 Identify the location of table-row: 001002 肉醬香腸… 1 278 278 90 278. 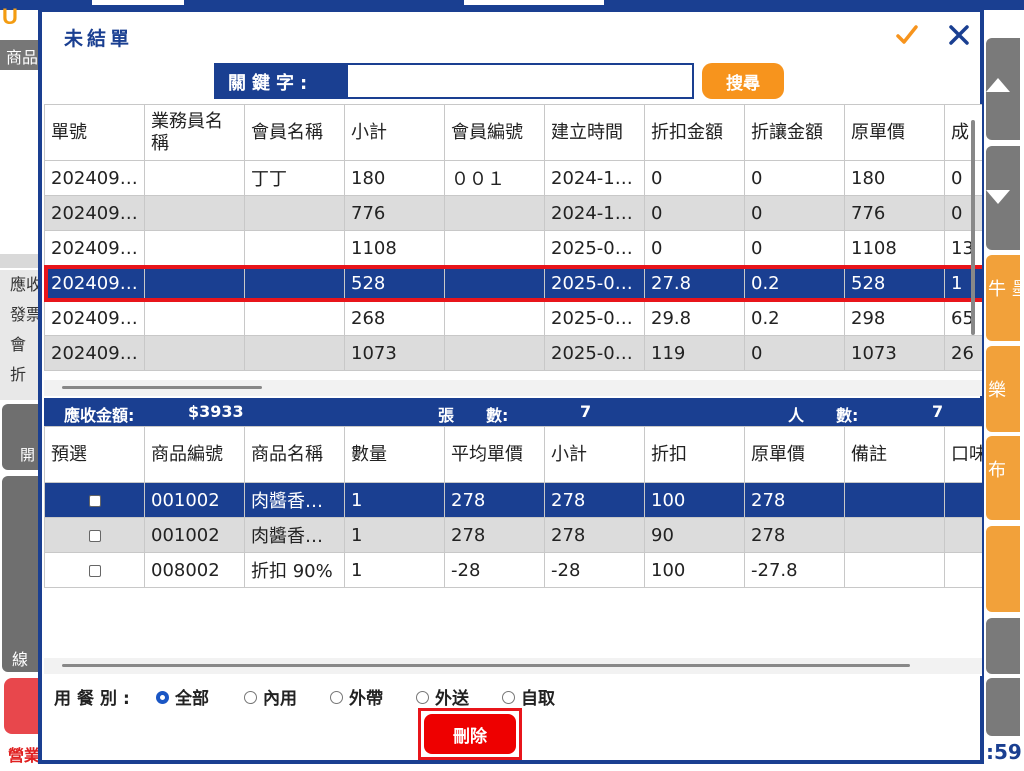
(513, 535).